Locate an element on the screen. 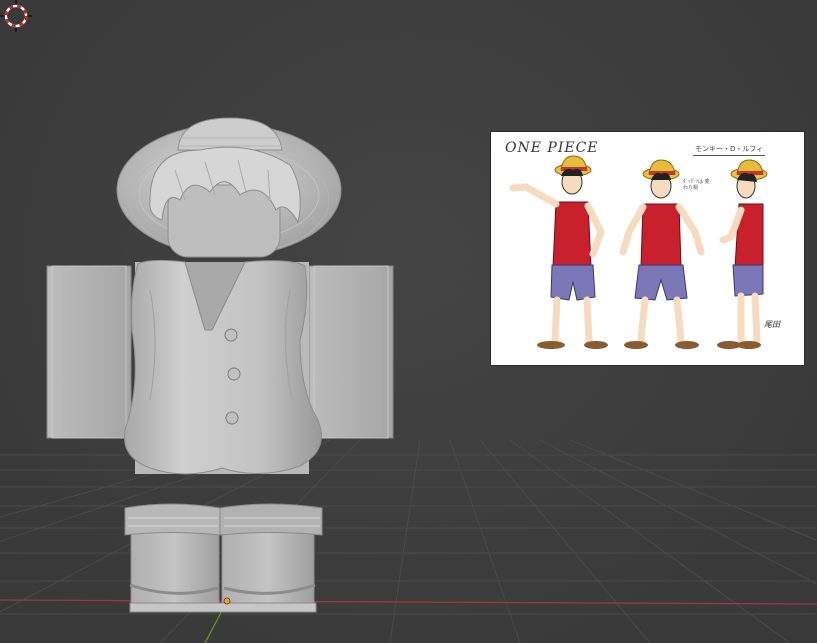 The image size is (817, 643). character-sheet-drawing is located at coordinates (638, 252).